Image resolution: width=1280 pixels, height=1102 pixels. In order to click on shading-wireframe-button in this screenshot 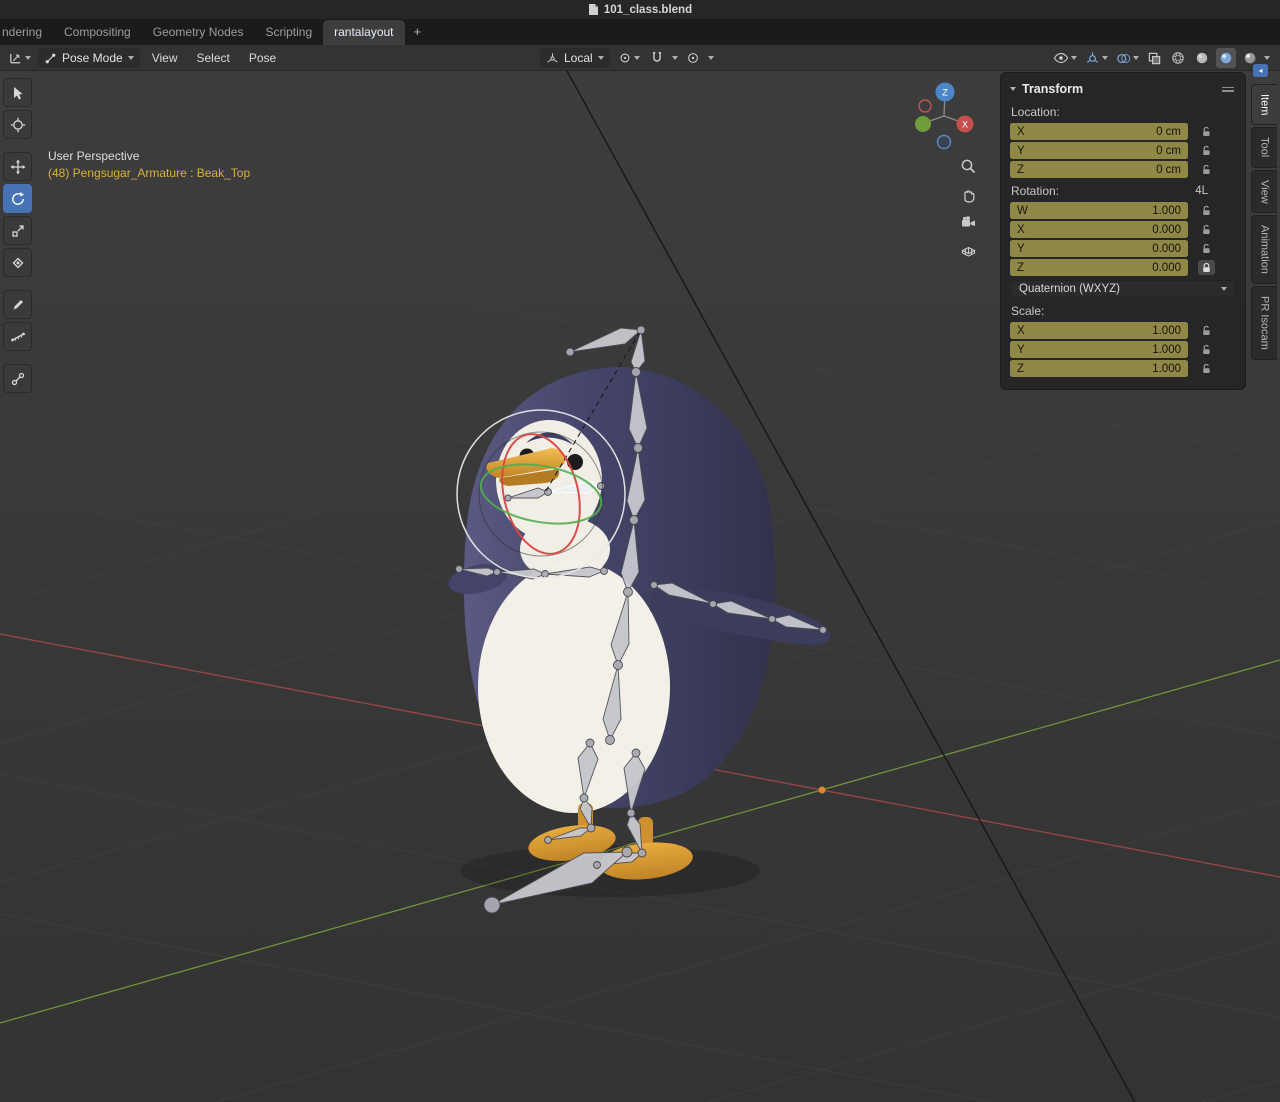, I will do `click(1178, 58)`.